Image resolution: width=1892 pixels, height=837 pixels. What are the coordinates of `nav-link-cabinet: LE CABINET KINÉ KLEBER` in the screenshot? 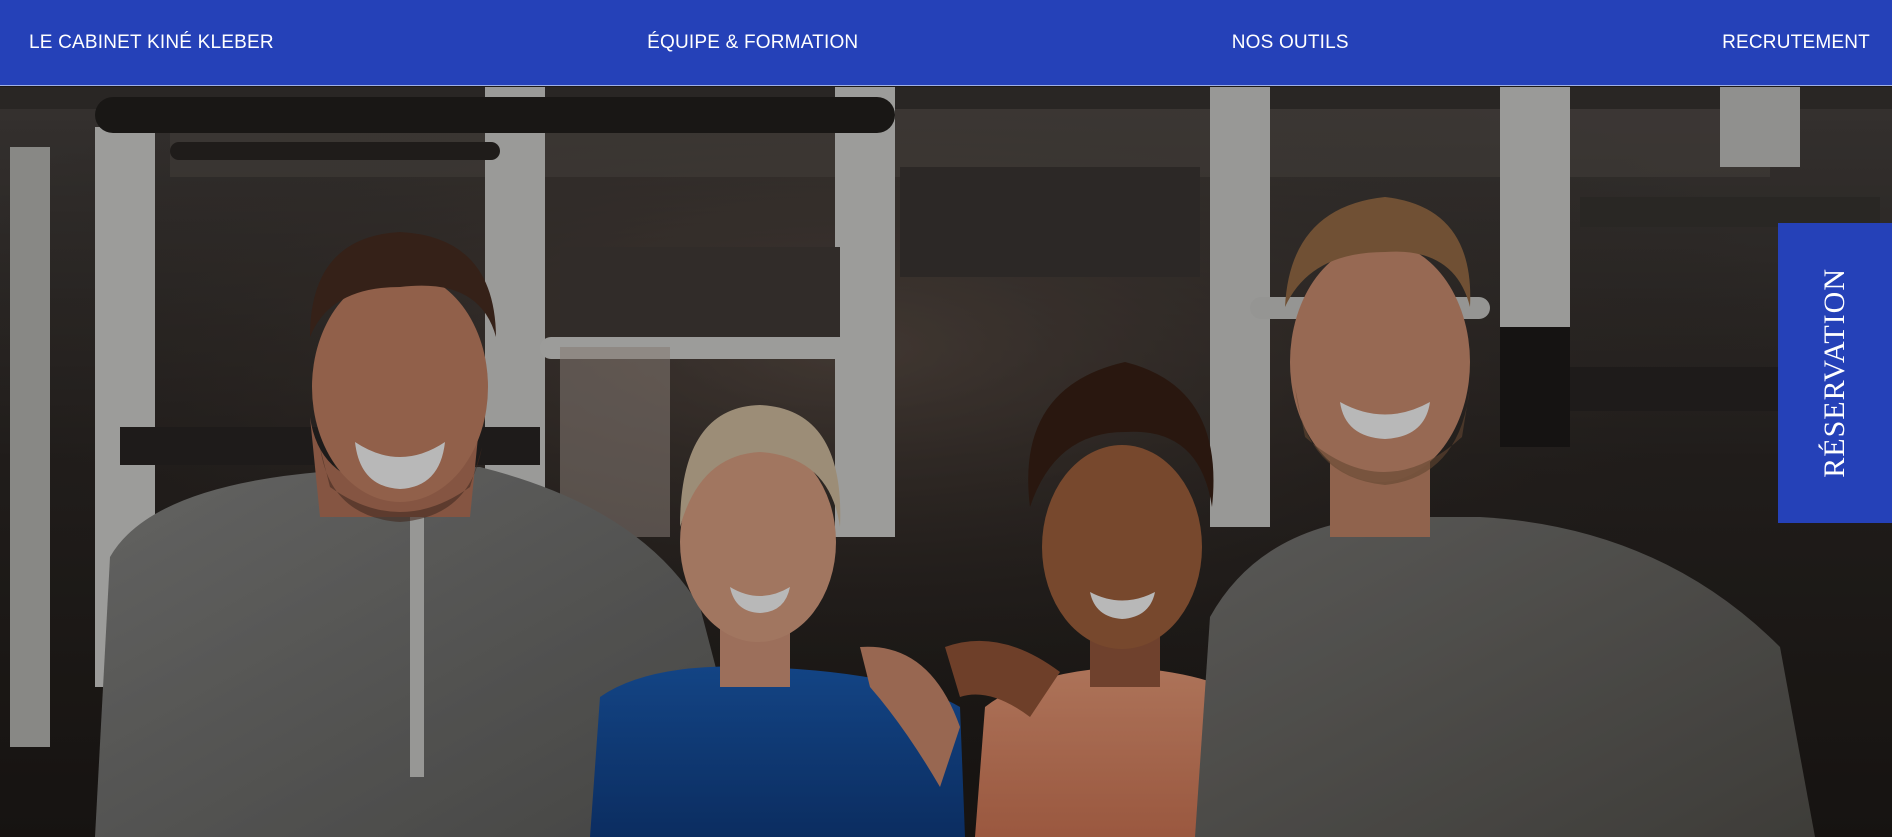 It's located at (151, 43).